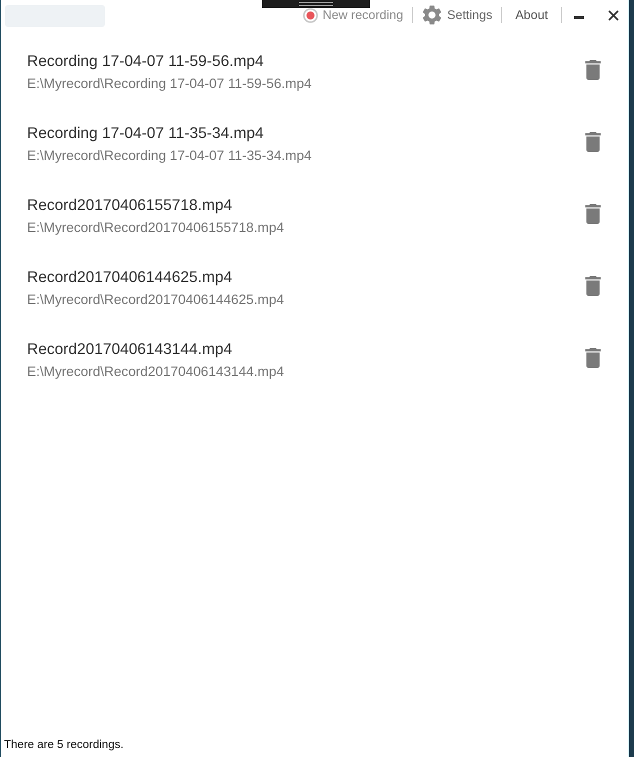 The image size is (634, 757). I want to click on recording-path: E:\Myrecord\Record20170406155718.mp4, so click(155, 228).